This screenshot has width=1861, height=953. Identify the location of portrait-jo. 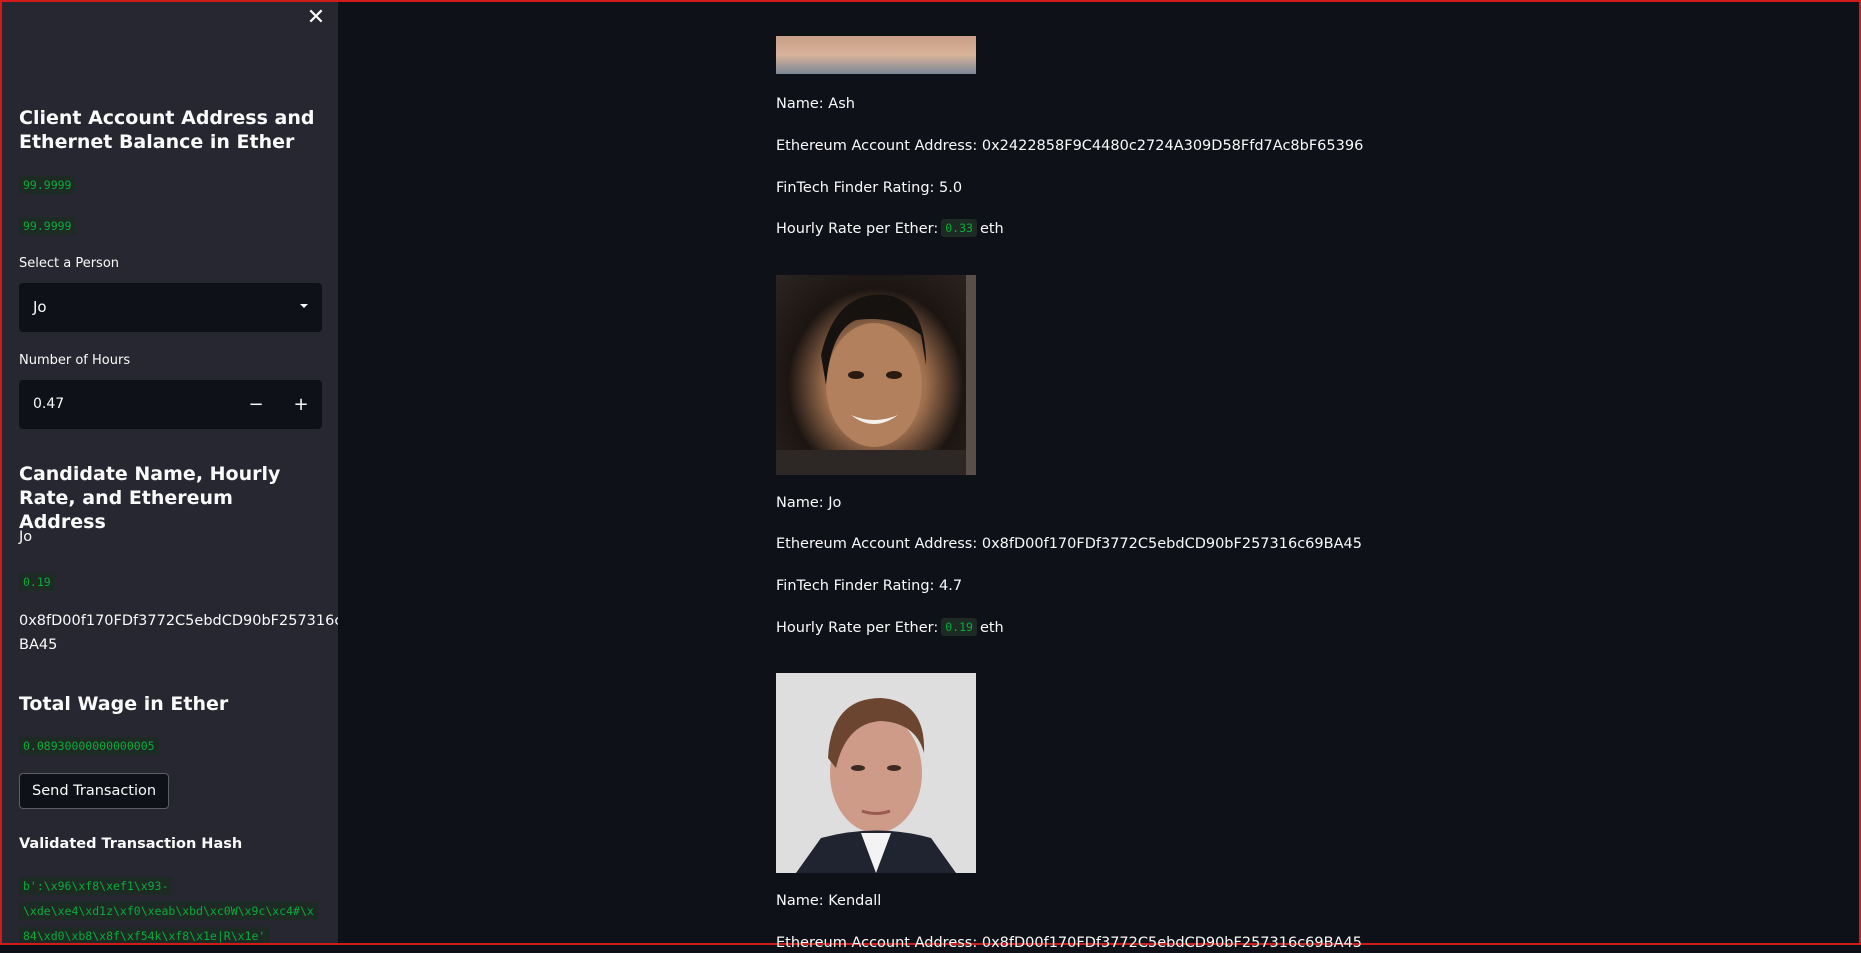
(876, 375).